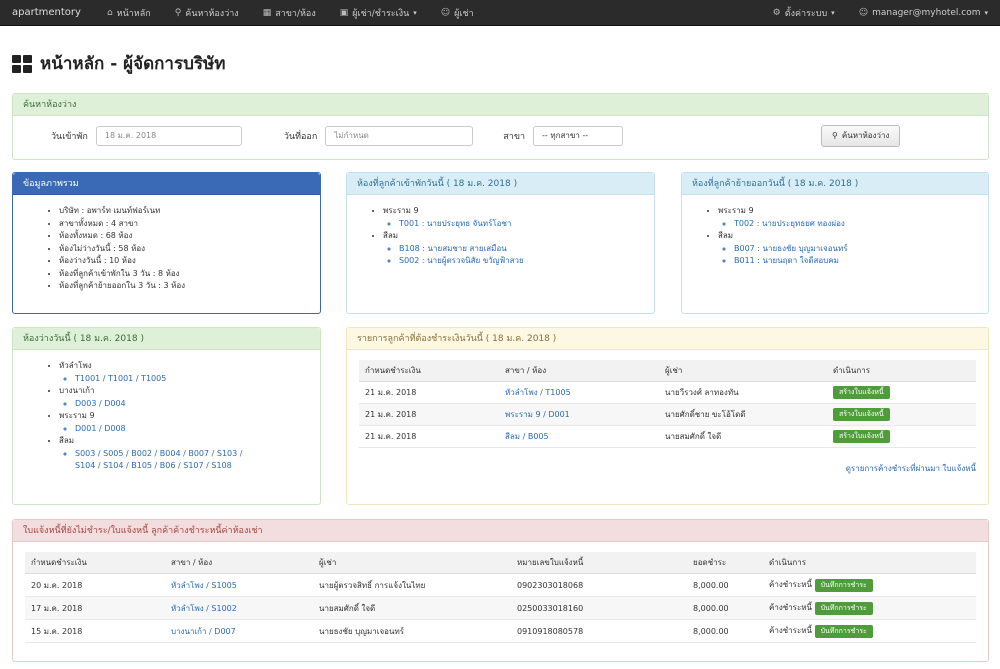 This screenshot has height=669, width=1000. What do you see at coordinates (526, 261) in the screenshot?
I see `checkin-room-link: S002 : นายผู้ตรวจนิสัย ขวัญฟ้าสวย` at bounding box center [526, 261].